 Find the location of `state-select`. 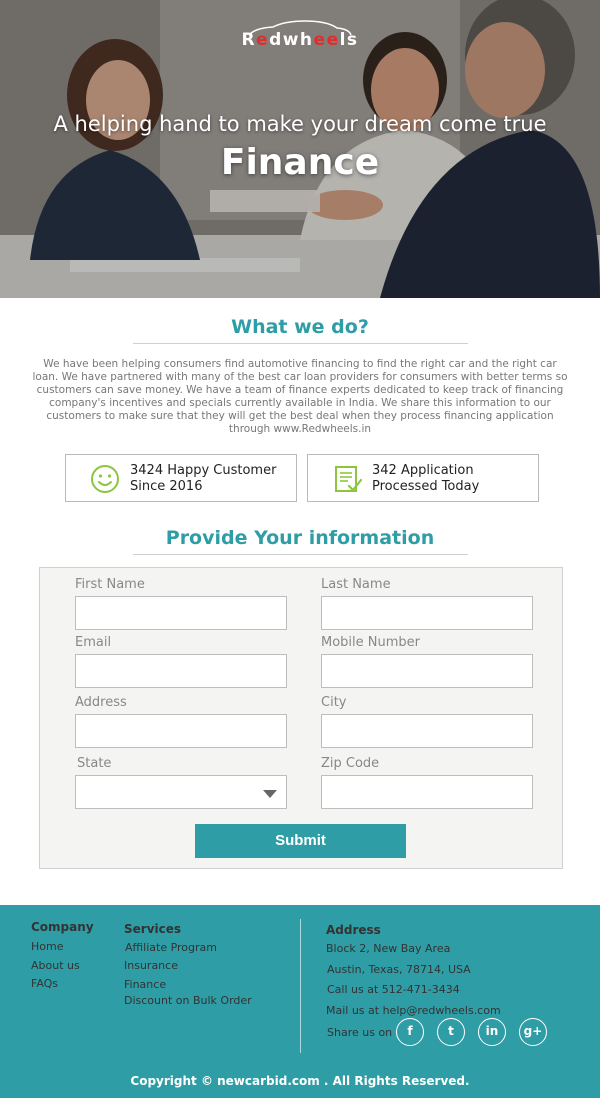

state-select is located at coordinates (181, 792).